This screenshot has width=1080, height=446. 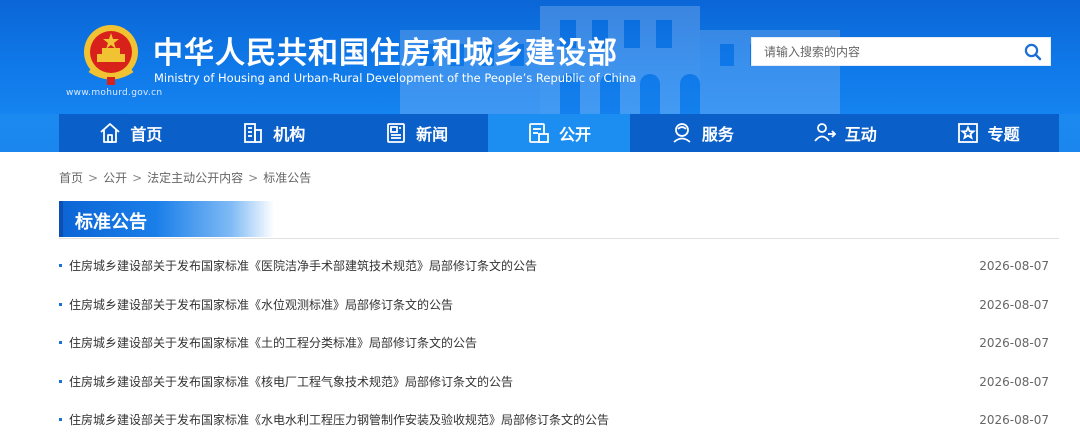 I want to click on nav-item-label: 专题, so click(x=1003, y=134).